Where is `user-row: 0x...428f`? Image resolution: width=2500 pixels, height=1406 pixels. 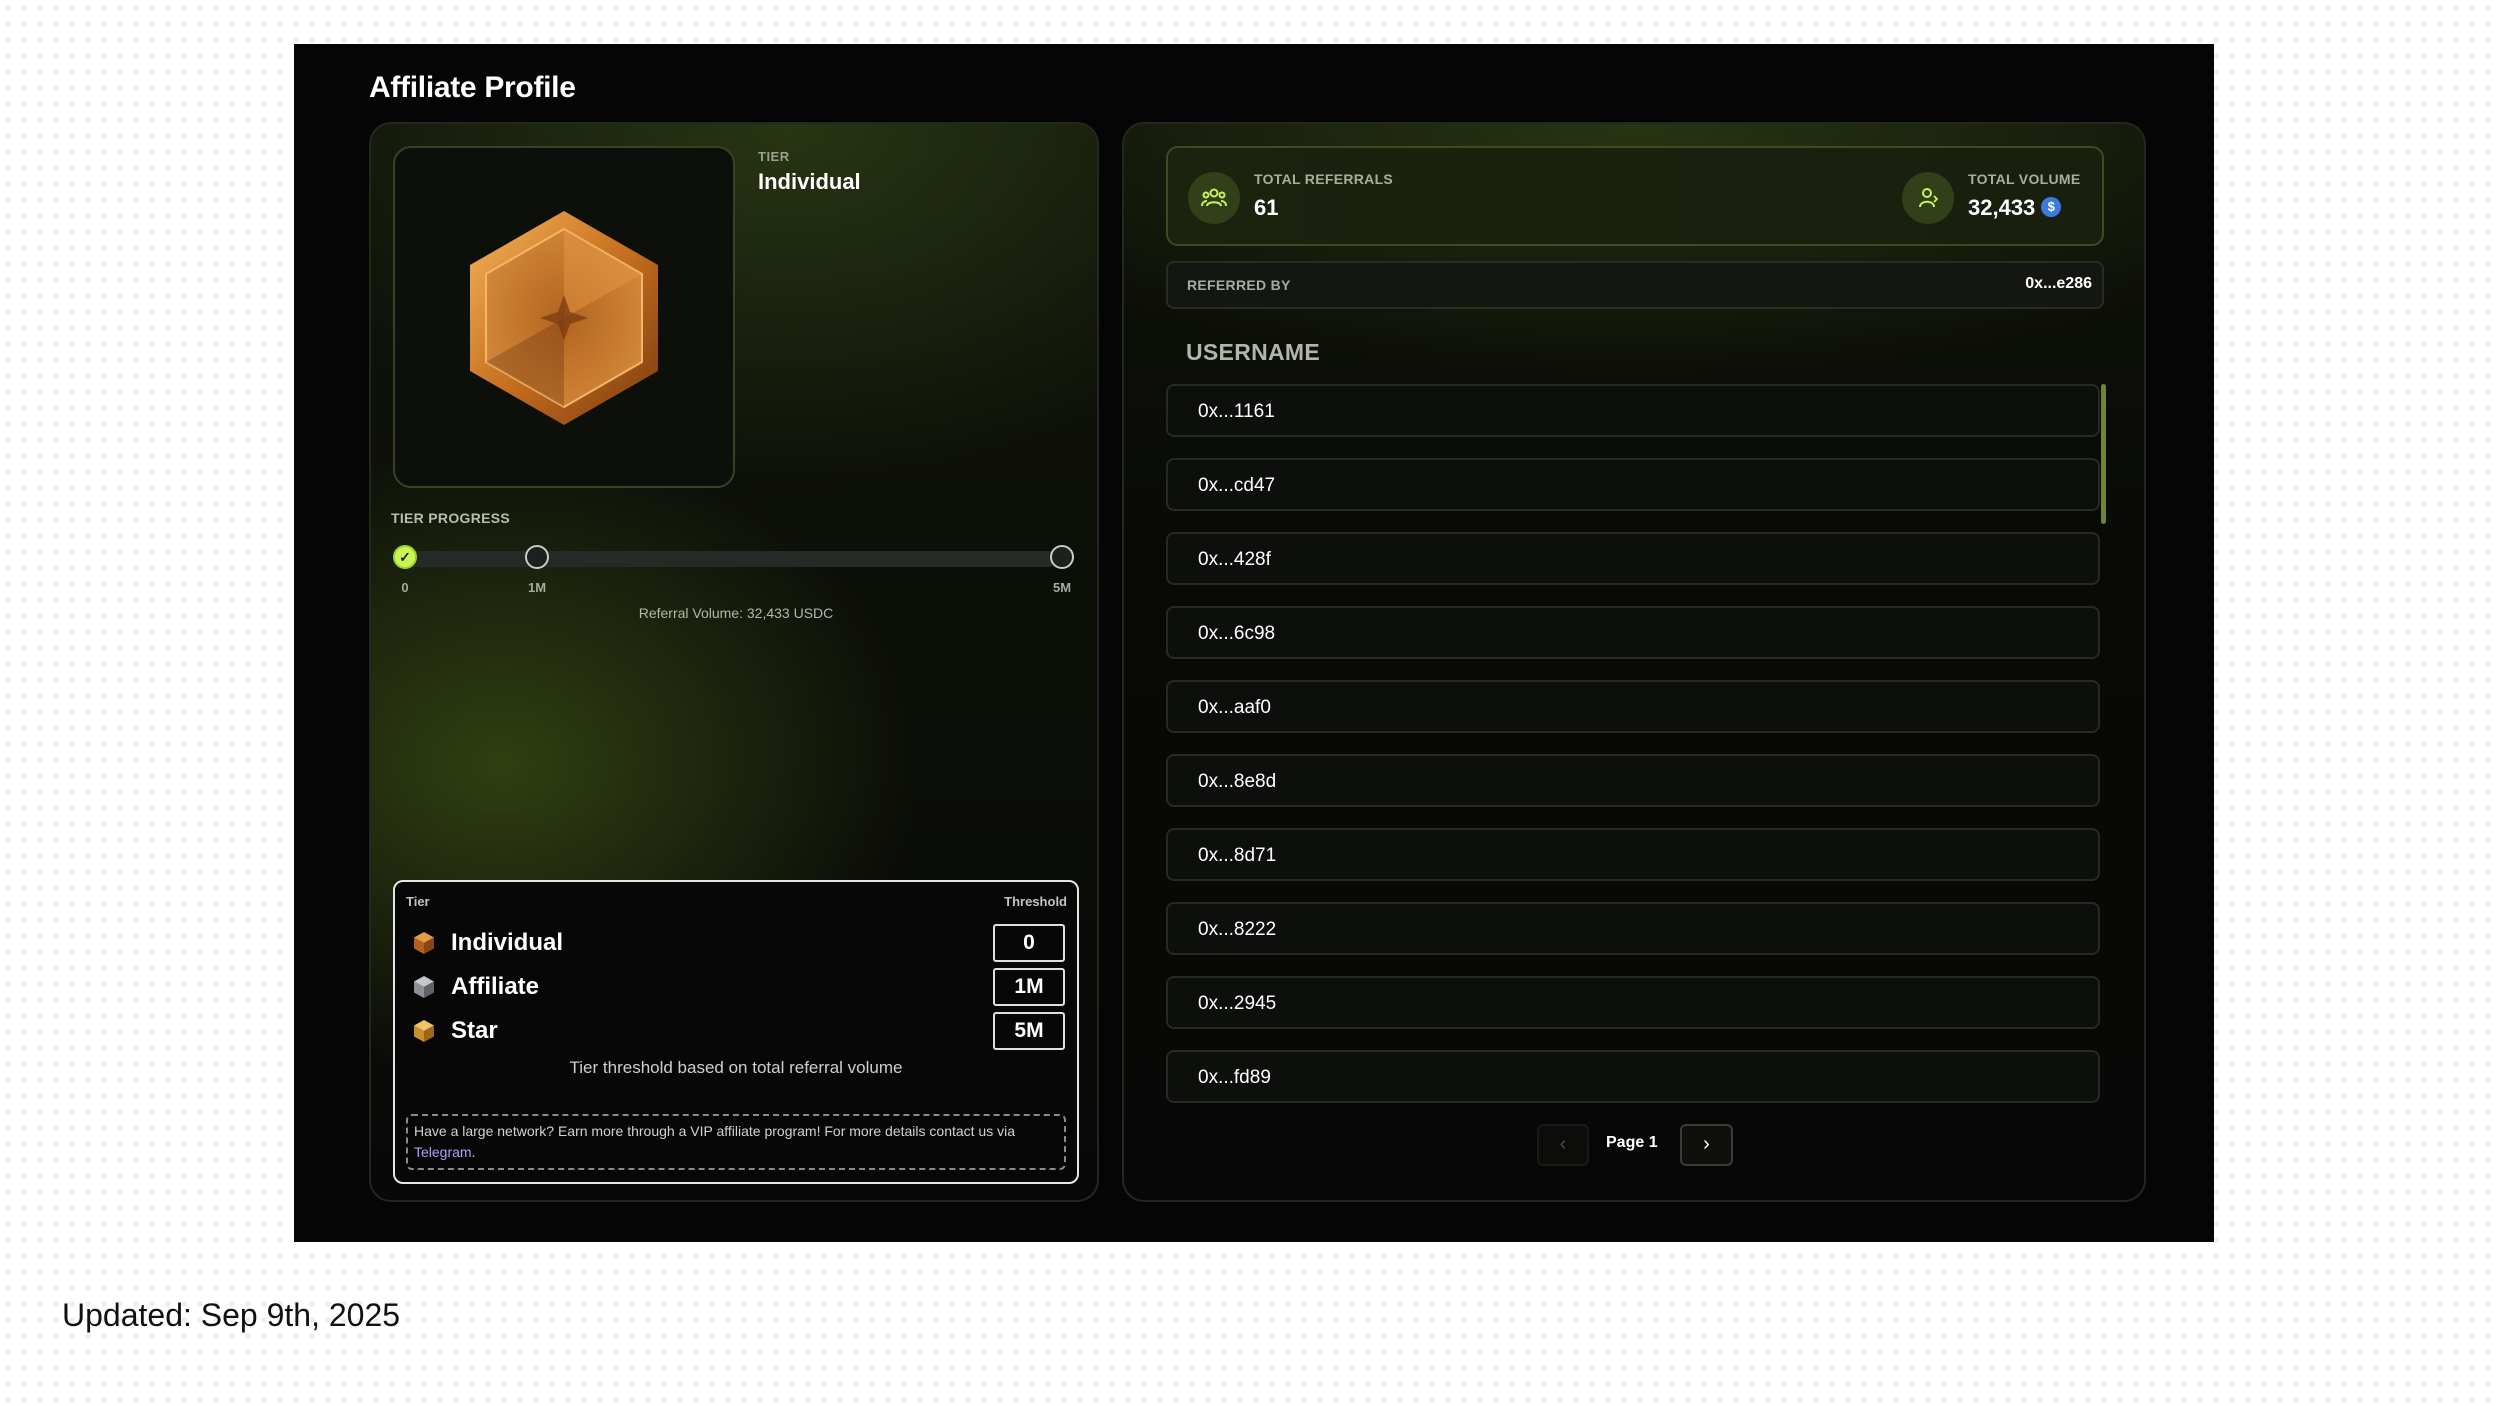
user-row: 0x...428f is located at coordinates (1633, 558).